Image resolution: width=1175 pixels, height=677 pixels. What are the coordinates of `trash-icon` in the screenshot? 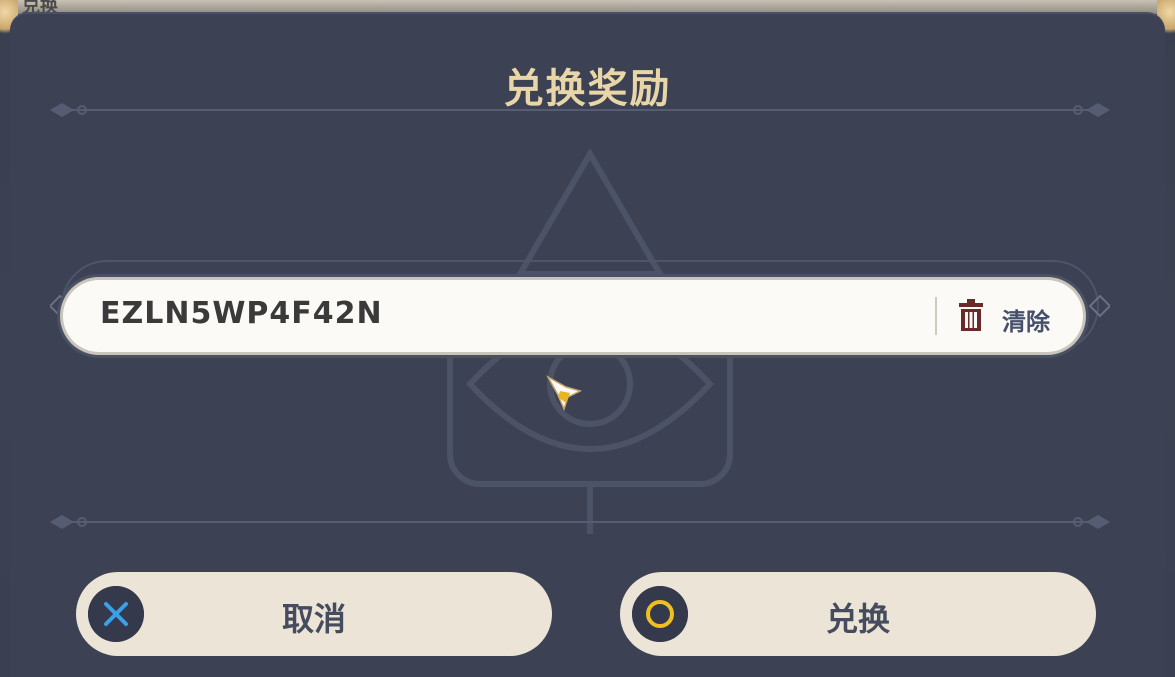 It's located at (971, 316).